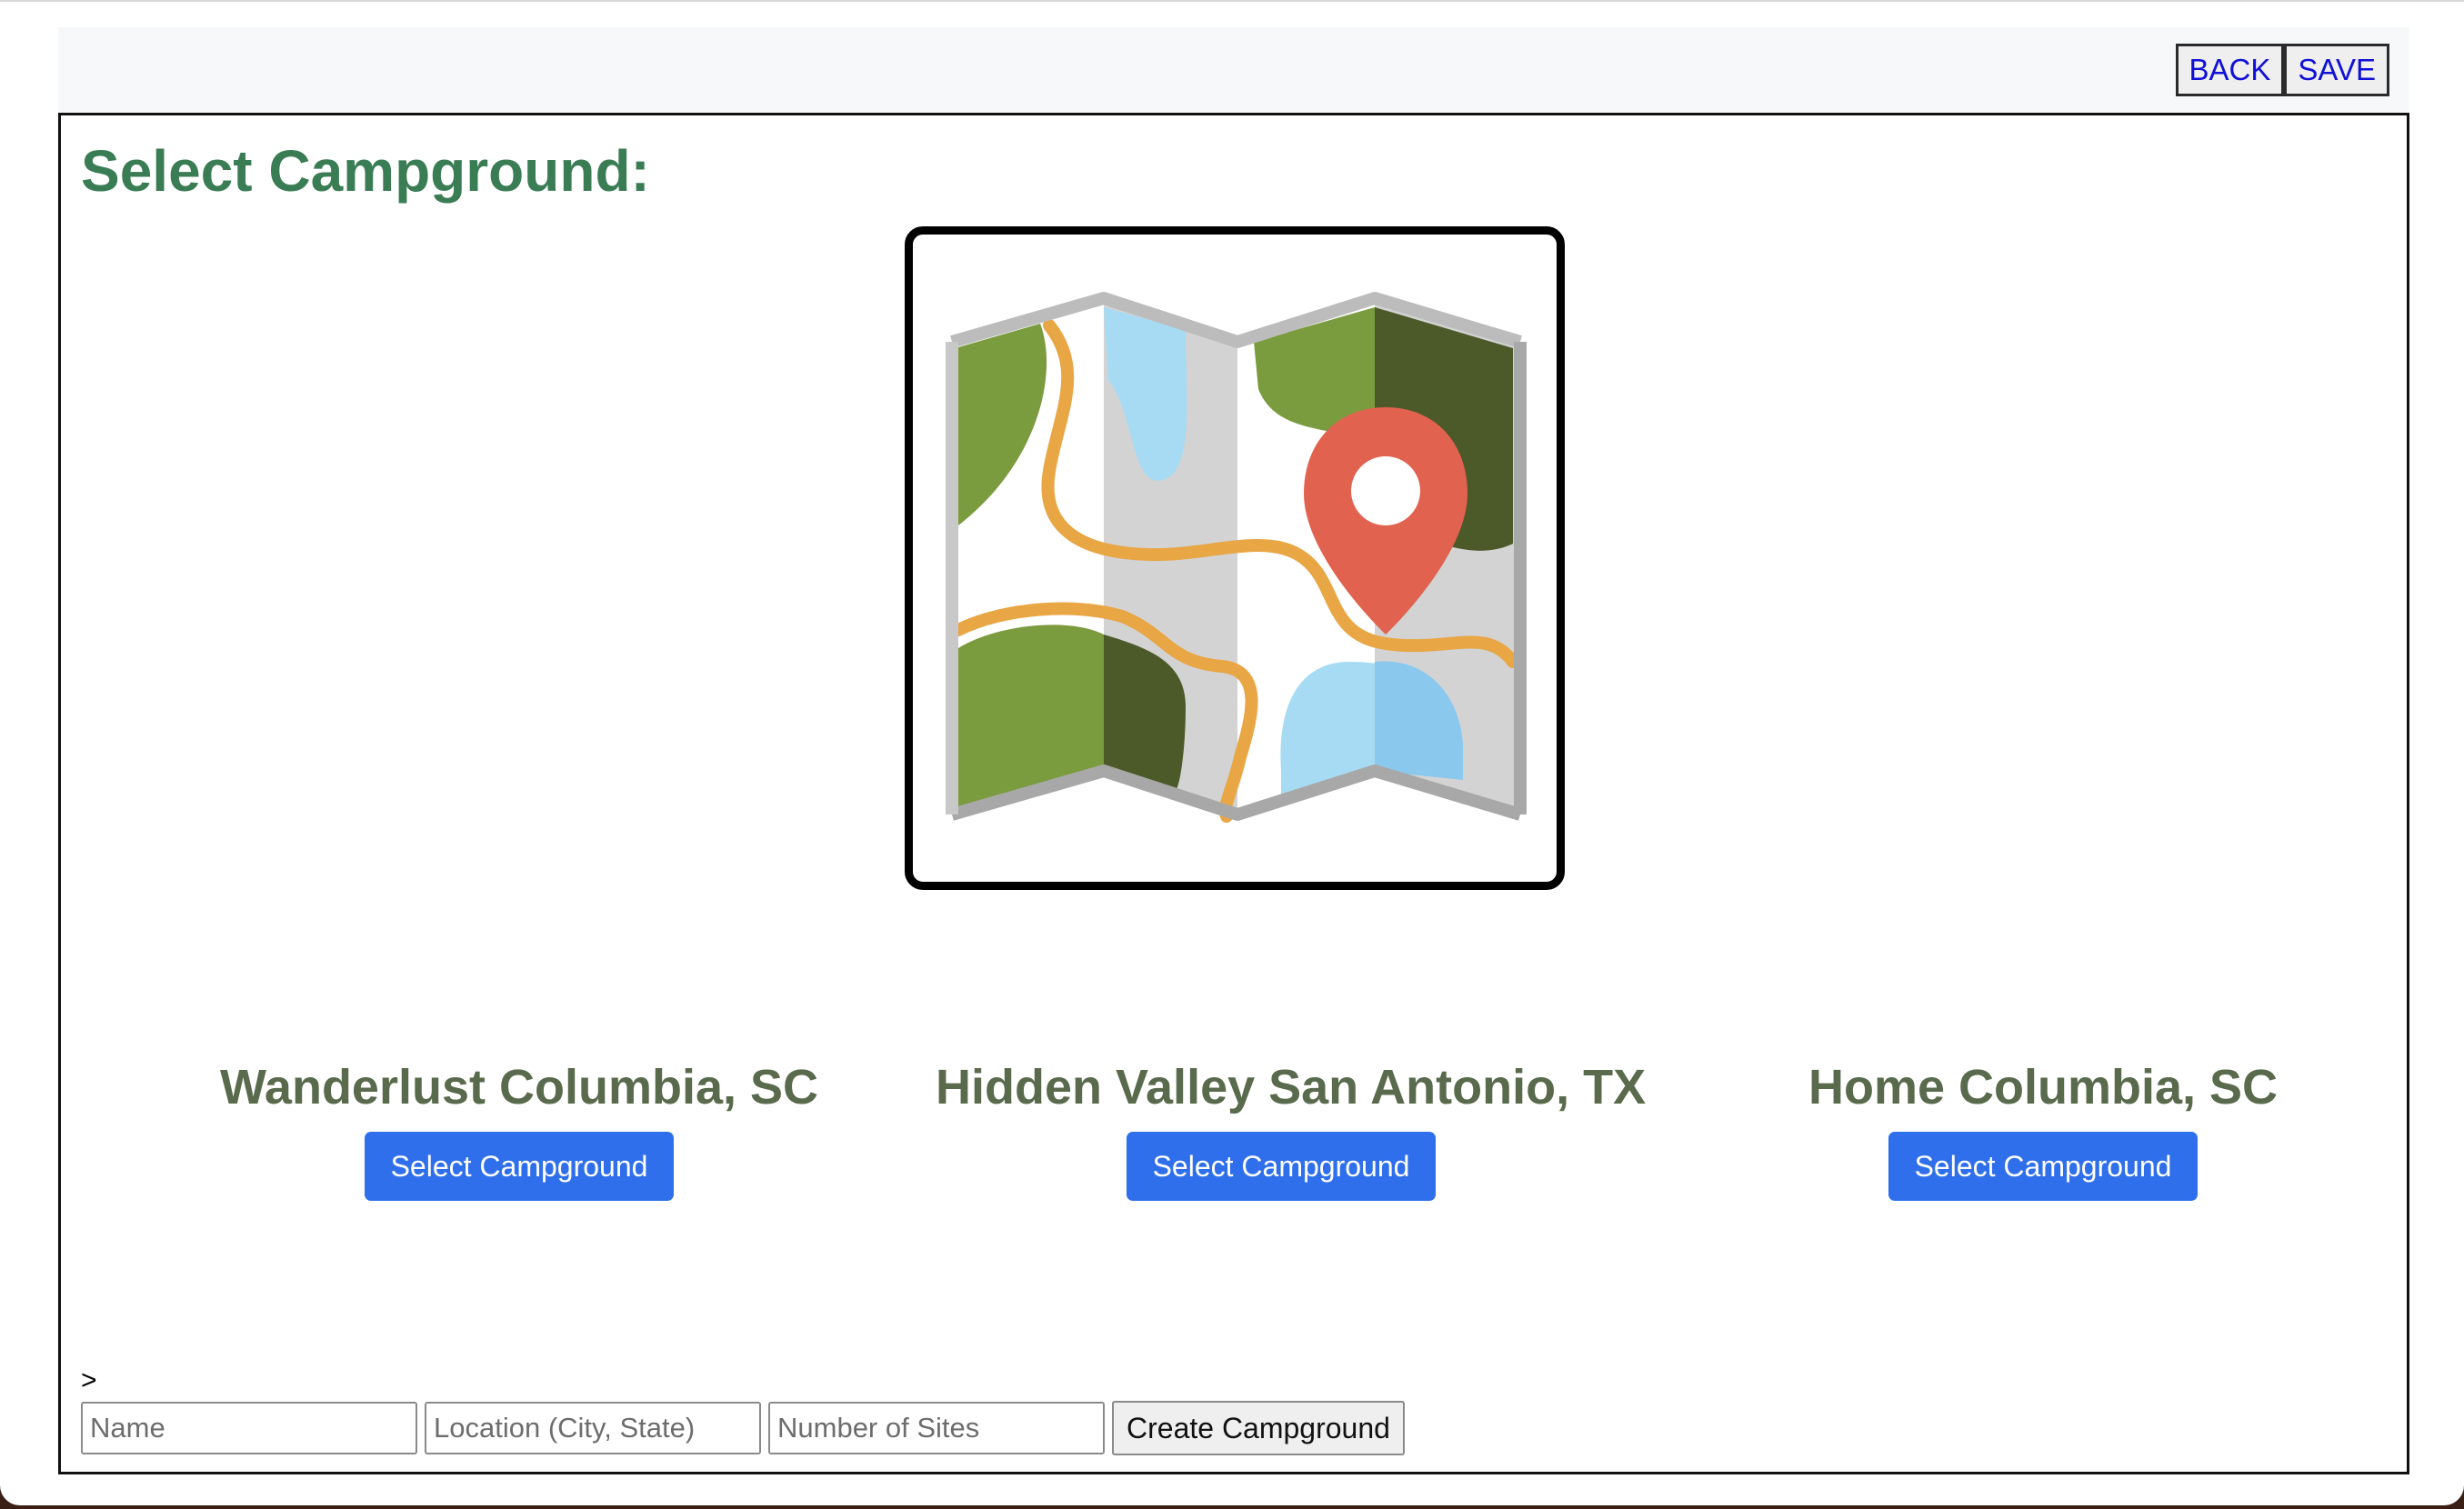 The width and height of the screenshot is (2464, 1509). What do you see at coordinates (2337, 70) in the screenshot?
I see `save-button: SAVE` at bounding box center [2337, 70].